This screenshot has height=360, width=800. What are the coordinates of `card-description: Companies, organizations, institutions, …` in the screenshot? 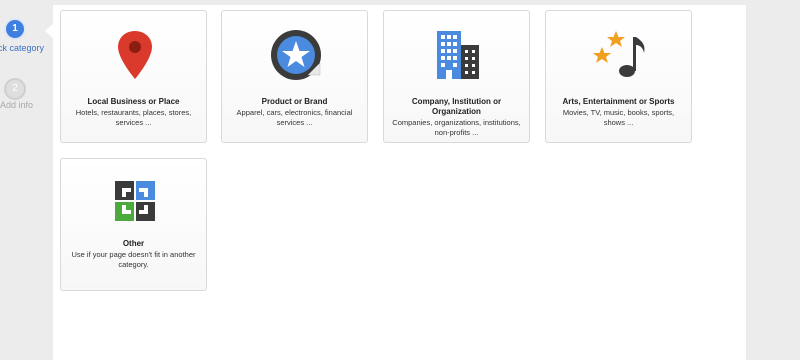 It's located at (456, 127).